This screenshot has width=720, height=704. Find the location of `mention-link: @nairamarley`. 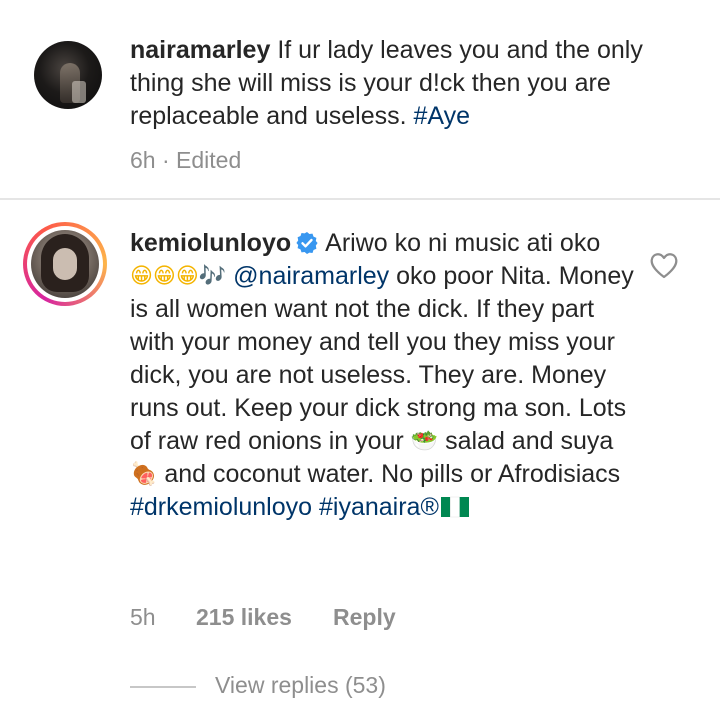

mention-link: @nairamarley is located at coordinates (311, 276).